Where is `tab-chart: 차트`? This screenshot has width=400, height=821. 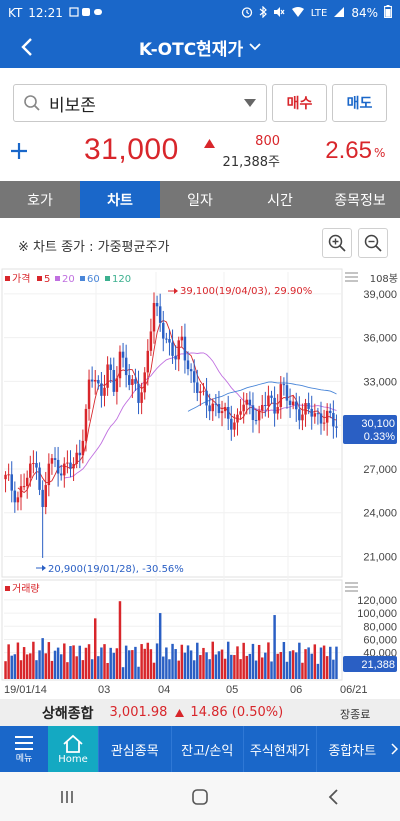
tab-chart: 차트 is located at coordinates (120, 199).